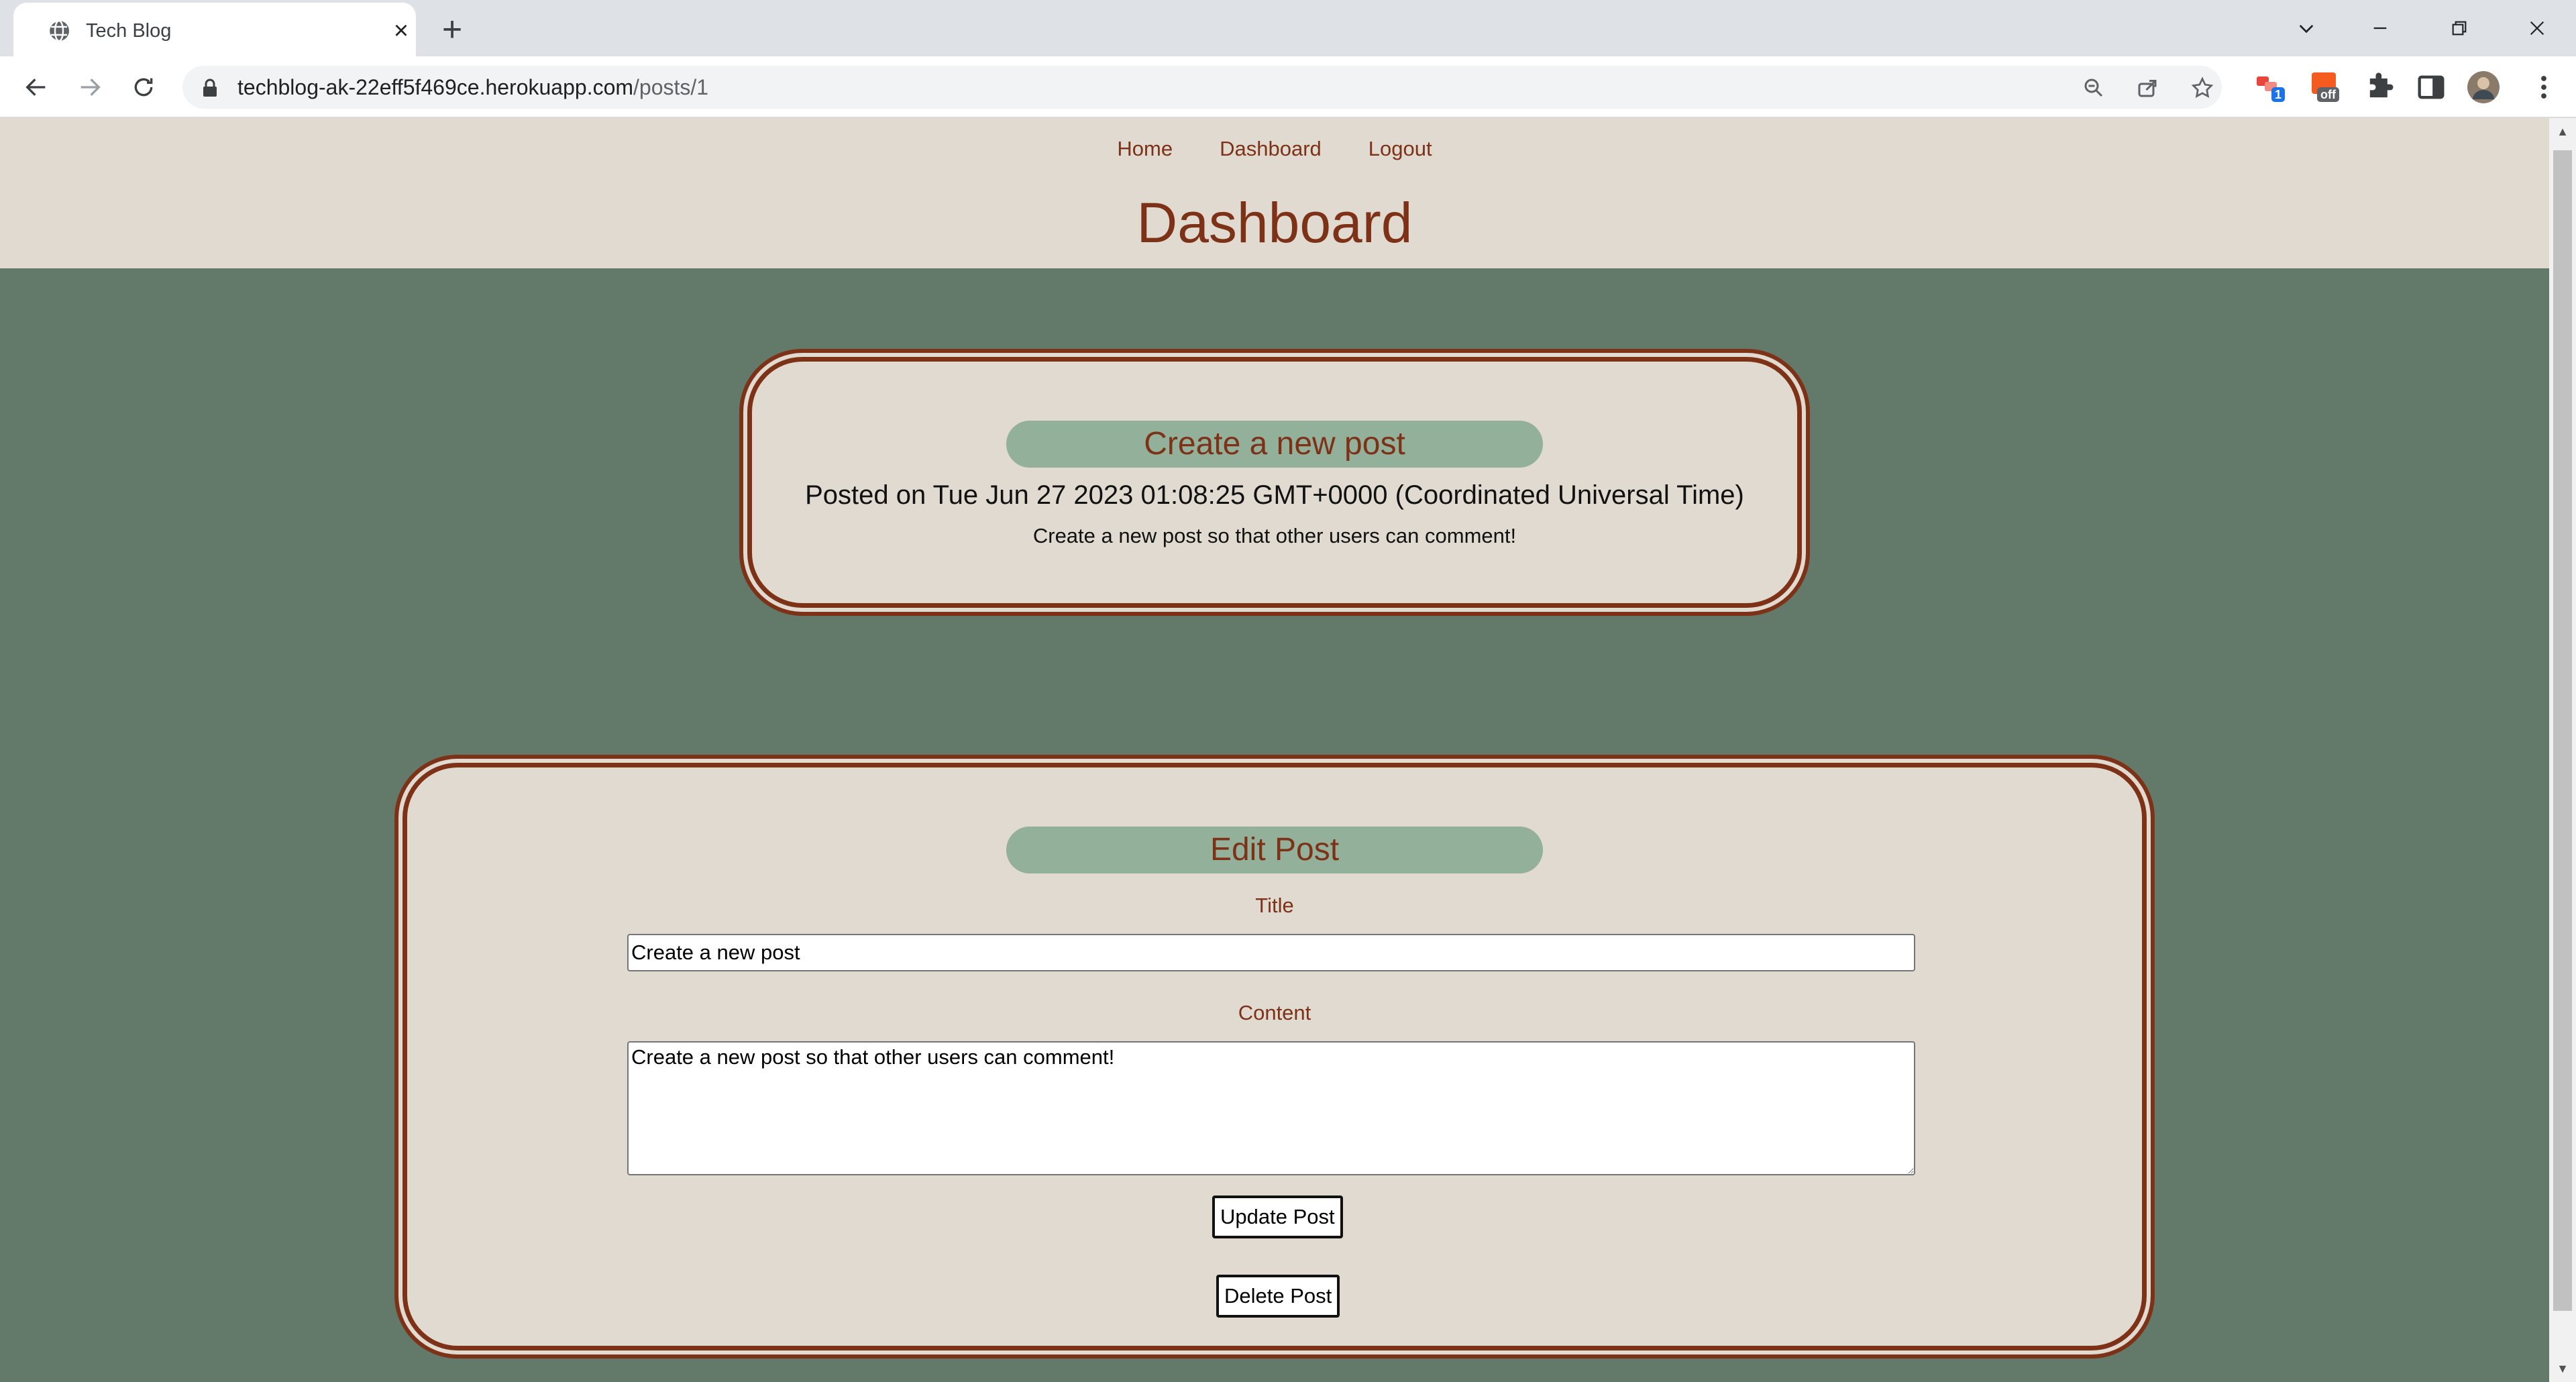 The width and height of the screenshot is (2576, 1382). I want to click on site-nav: Home Dashboard Logout, so click(1274, 149).